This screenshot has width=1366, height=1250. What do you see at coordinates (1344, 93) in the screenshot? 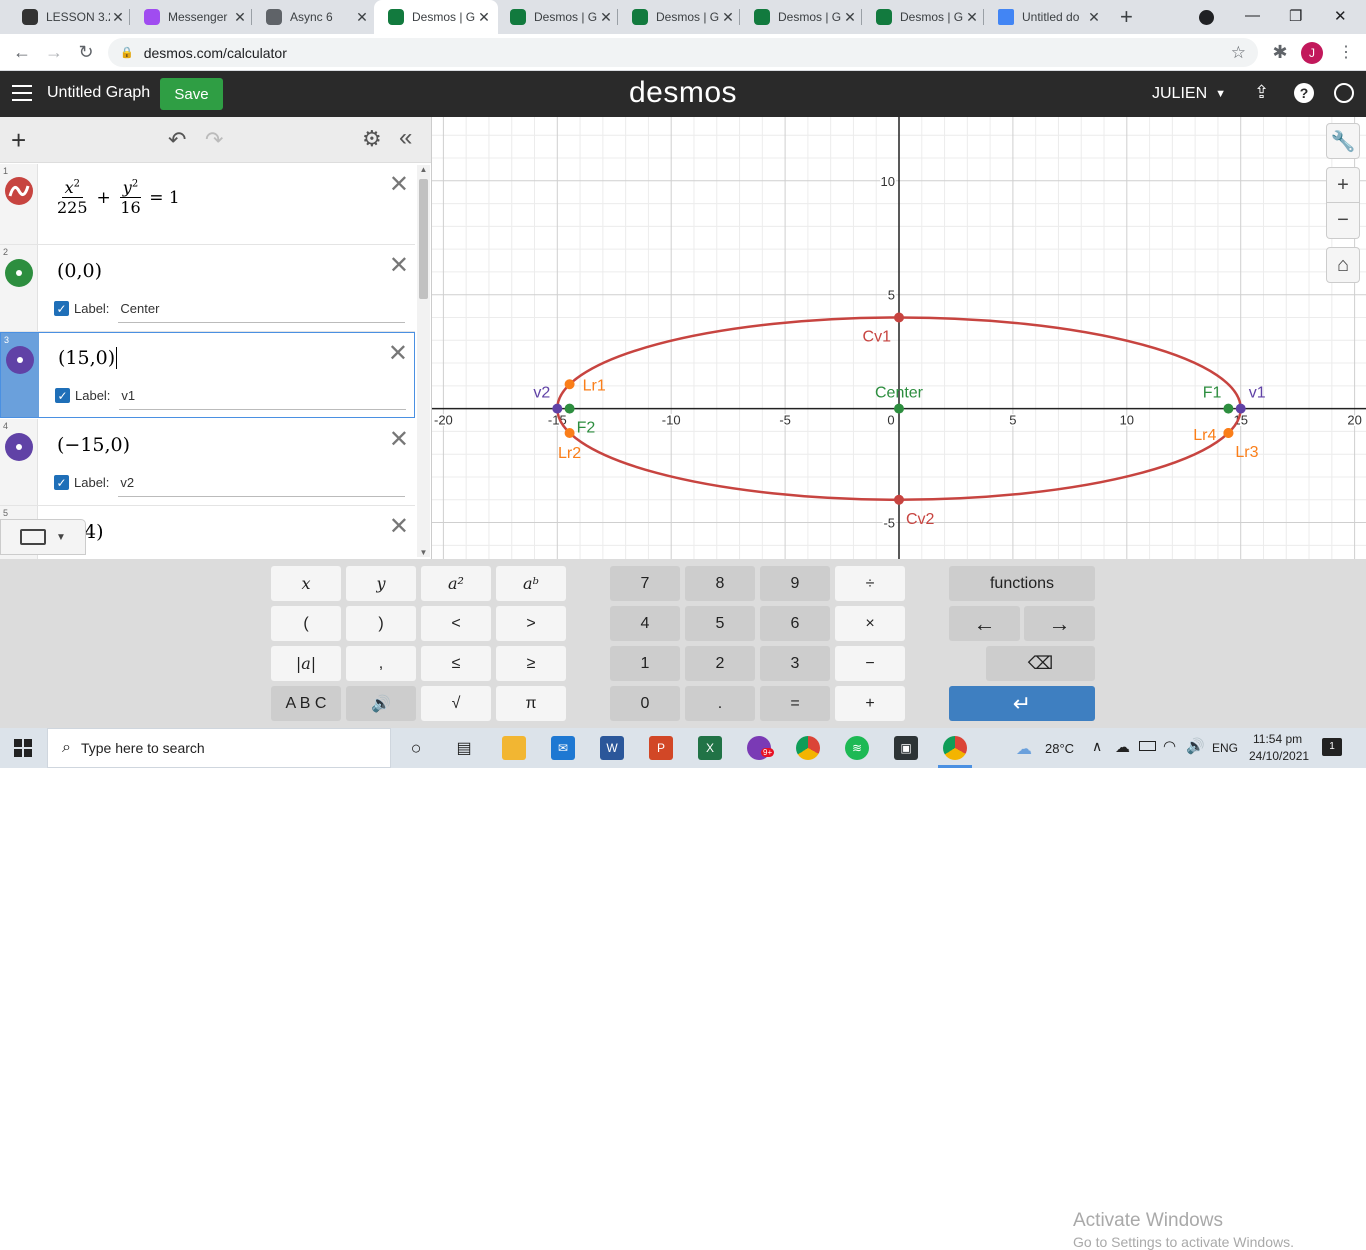
I see `language-globe-icon` at bounding box center [1344, 93].